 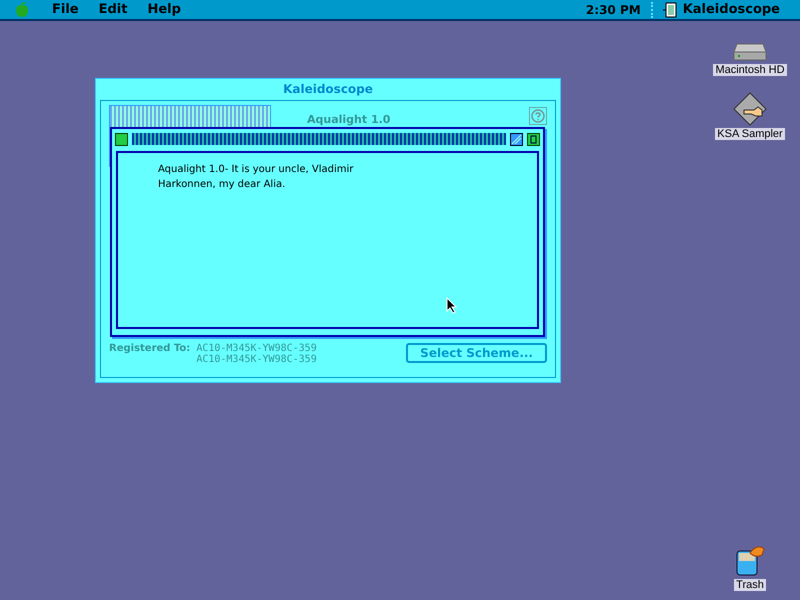 What do you see at coordinates (750, 134) in the screenshot?
I see `icon-label: KSA Sampler` at bounding box center [750, 134].